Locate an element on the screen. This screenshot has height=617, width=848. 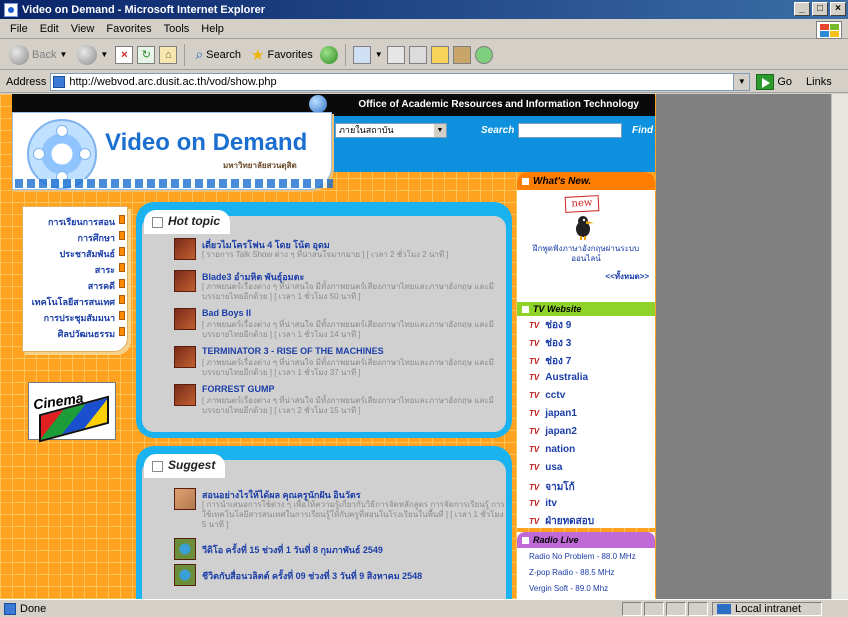
tv-link: TV ช่อง 3 is located at coordinates (550, 343).